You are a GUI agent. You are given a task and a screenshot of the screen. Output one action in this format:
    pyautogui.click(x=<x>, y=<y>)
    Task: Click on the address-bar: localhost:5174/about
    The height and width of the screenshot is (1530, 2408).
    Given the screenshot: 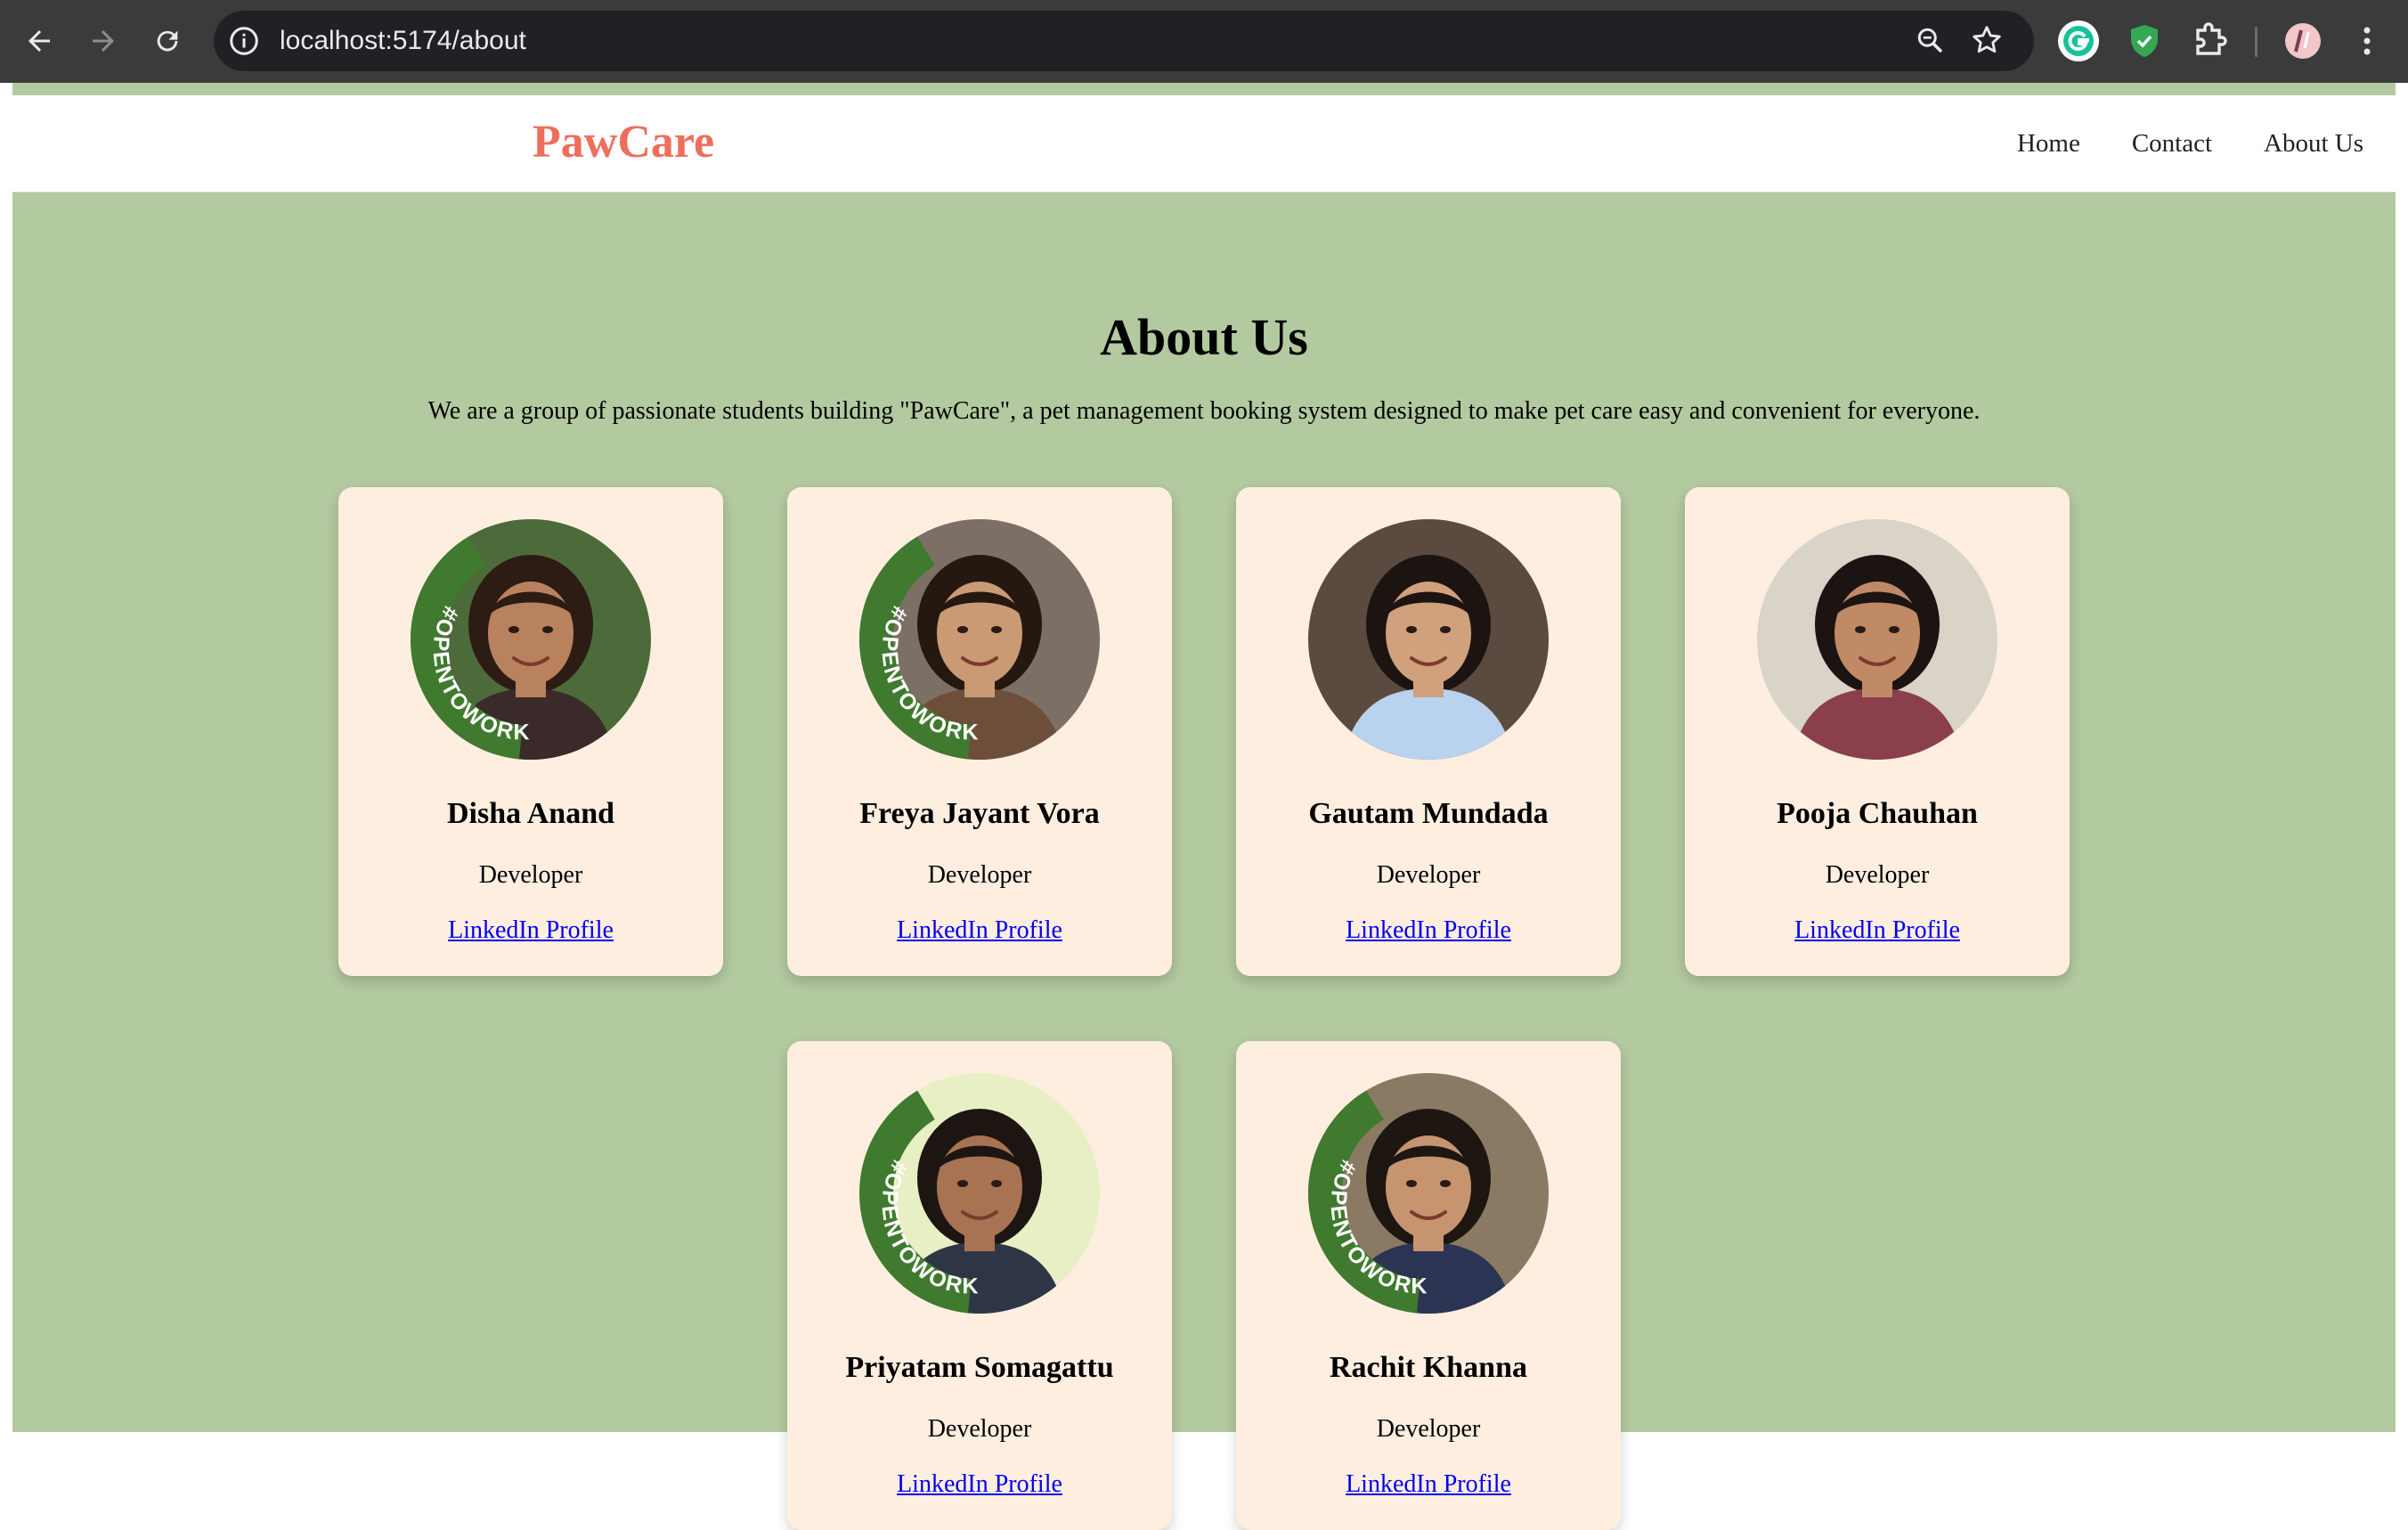 What is the action you would take?
    pyautogui.click(x=1124, y=41)
    